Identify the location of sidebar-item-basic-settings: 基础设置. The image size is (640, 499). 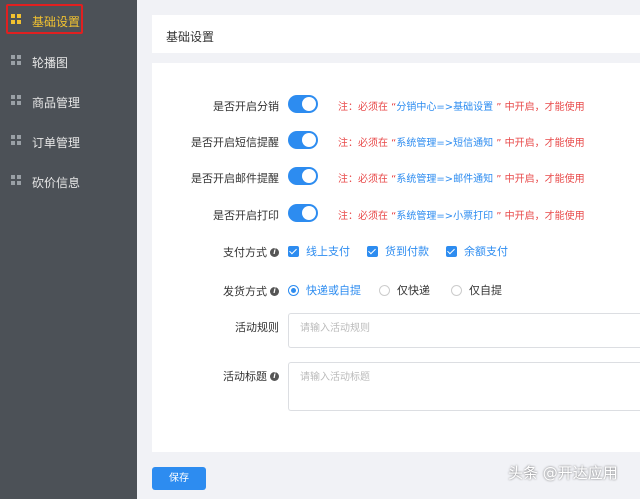
(68, 20).